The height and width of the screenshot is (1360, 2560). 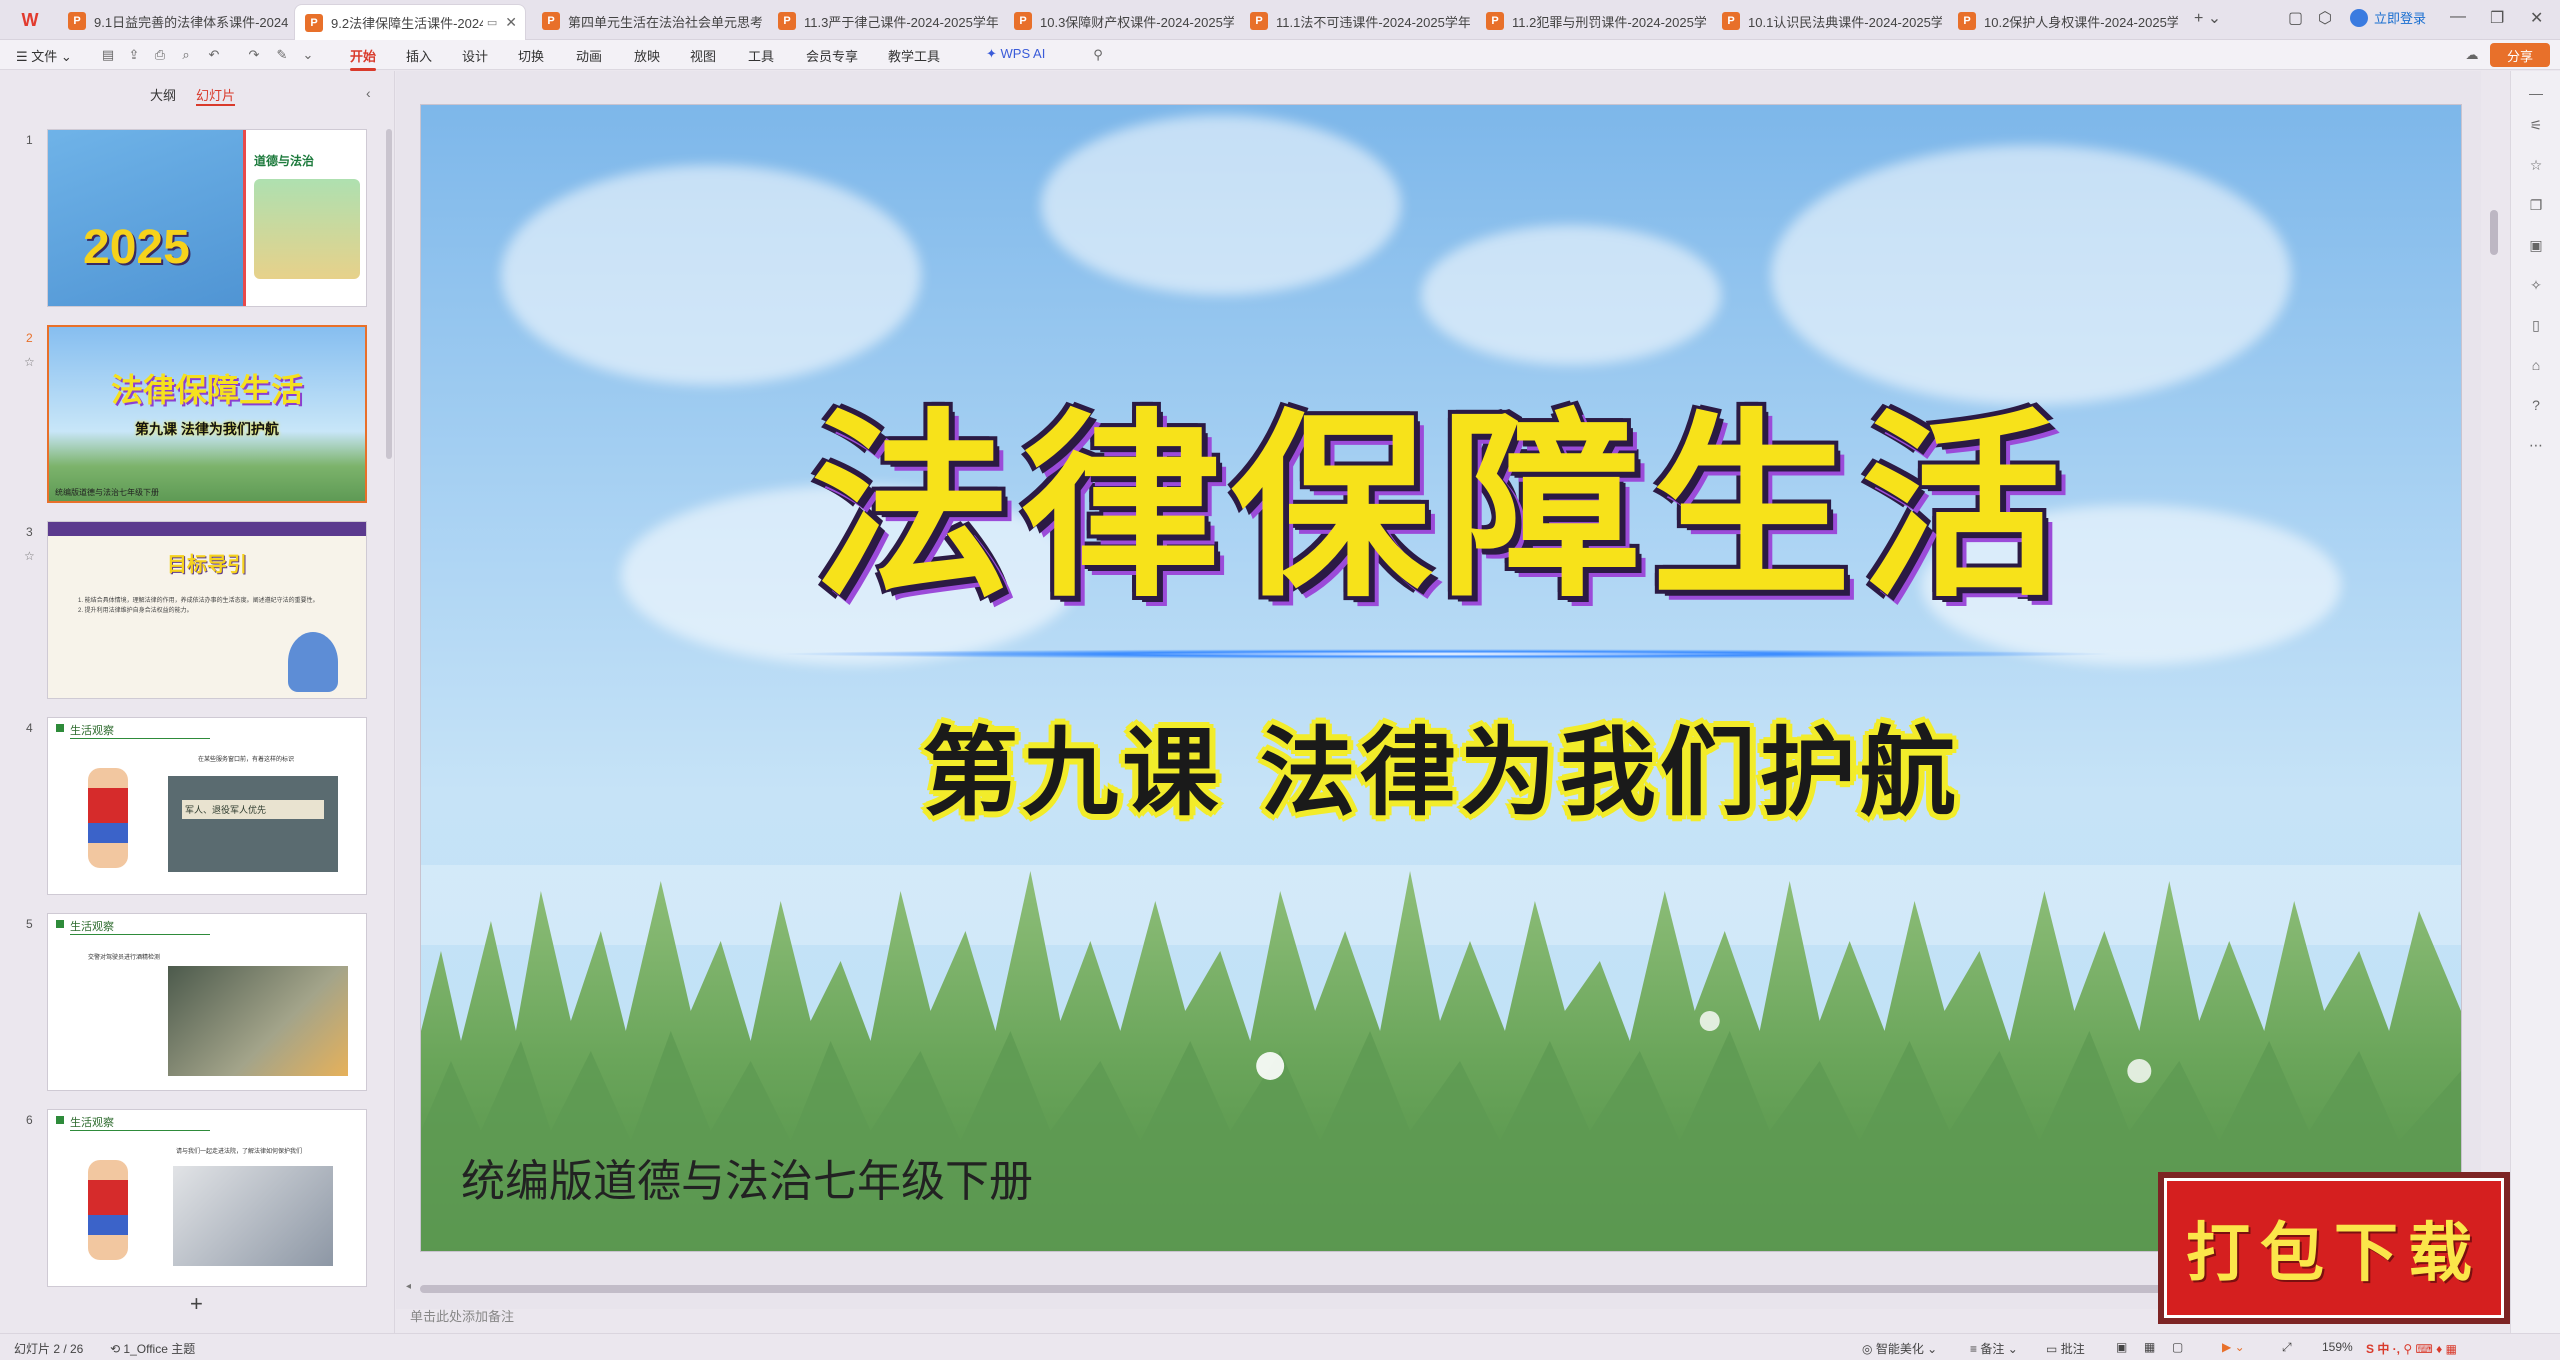 What do you see at coordinates (2536, 206) in the screenshot?
I see `copy-icon: ❐` at bounding box center [2536, 206].